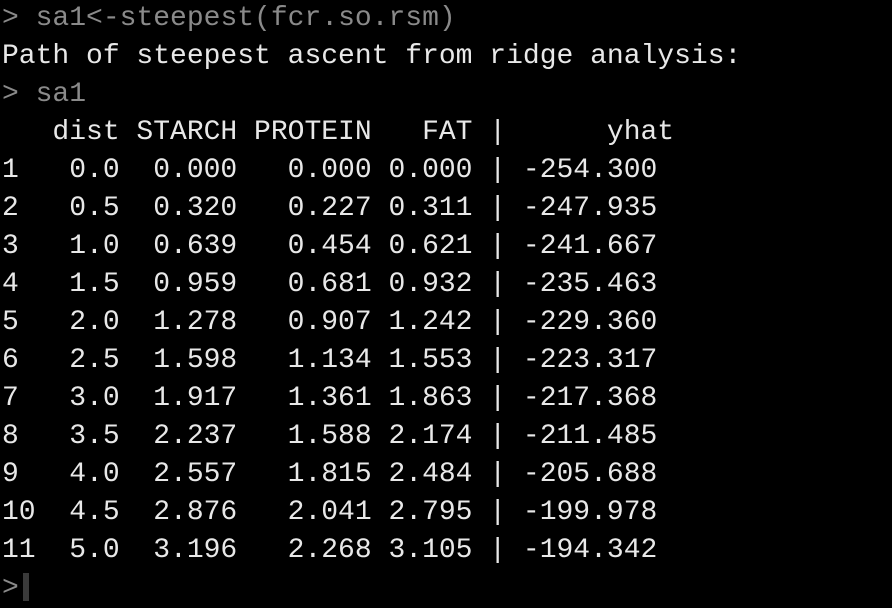 This screenshot has height=608, width=892. I want to click on command-text: sa1<-steepest(fcr.so.rsm), so click(245, 18).